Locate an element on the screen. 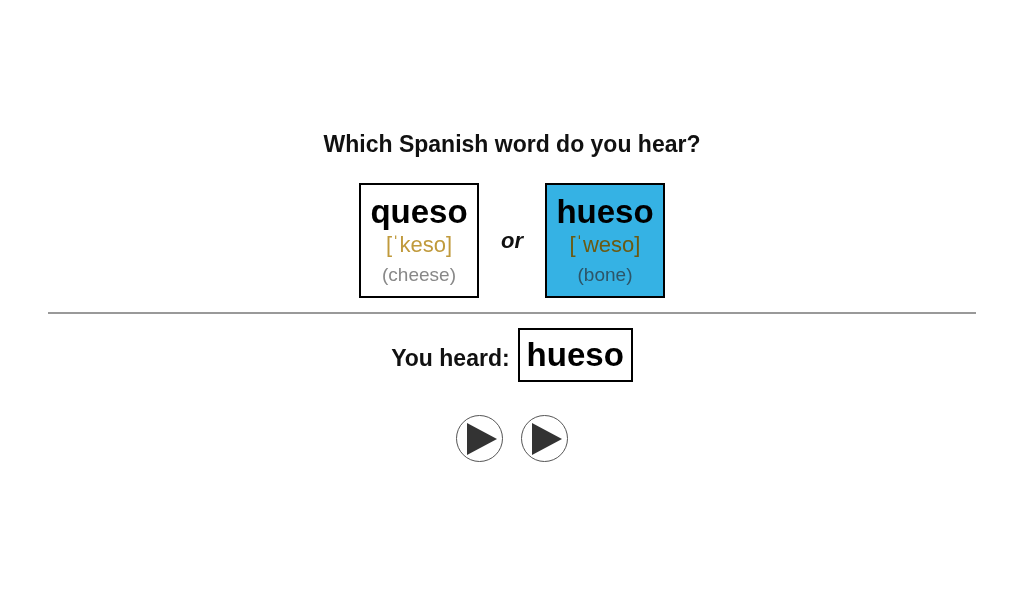 The width and height of the screenshot is (1024, 597). or-text: or is located at coordinates (512, 240).